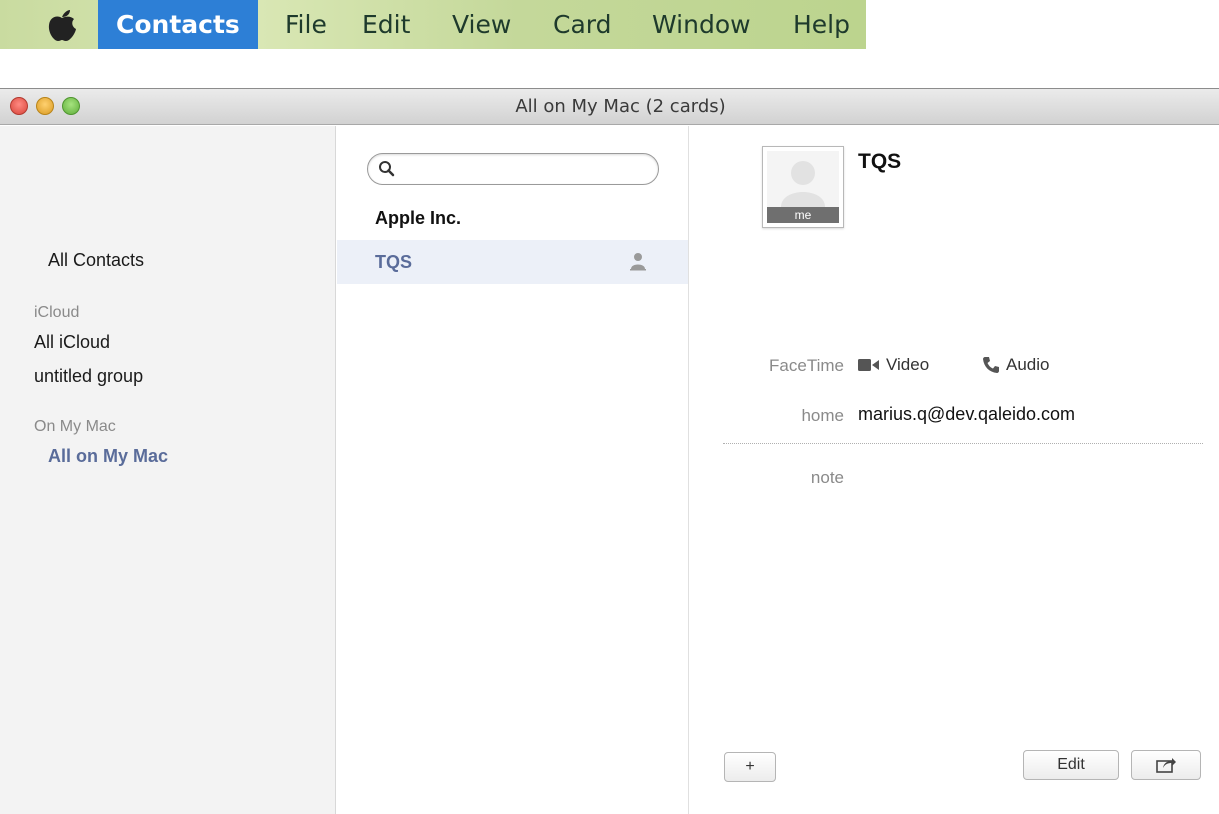 The height and width of the screenshot is (814, 1219). What do you see at coordinates (908, 364) in the screenshot?
I see `facetime-video-label: Video` at bounding box center [908, 364].